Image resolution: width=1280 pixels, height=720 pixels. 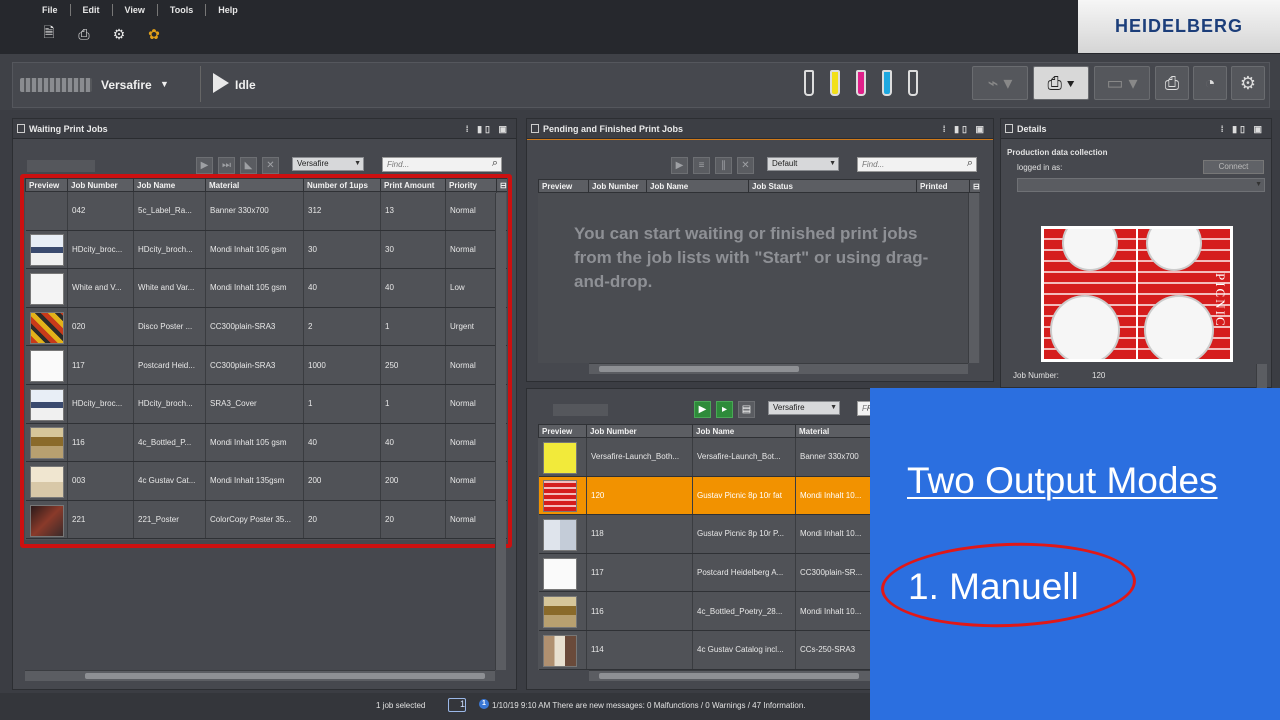 I want to click on ink-clear-icon, so click(x=913, y=83).